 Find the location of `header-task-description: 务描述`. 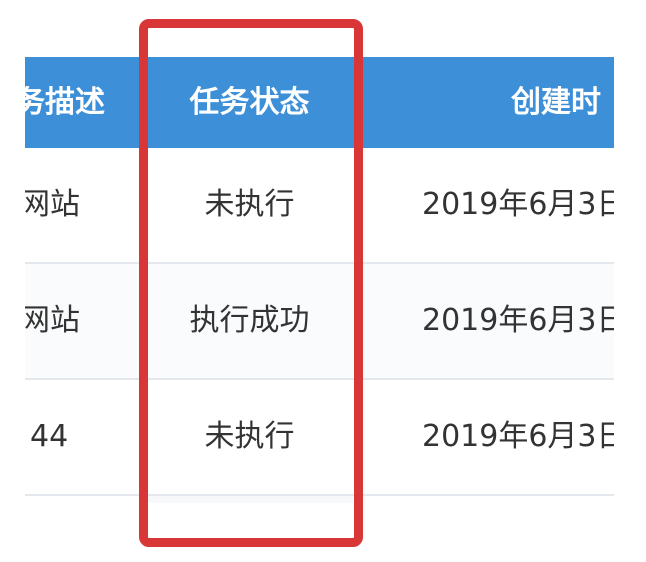

header-task-description: 务描述 is located at coordinates (65, 102).